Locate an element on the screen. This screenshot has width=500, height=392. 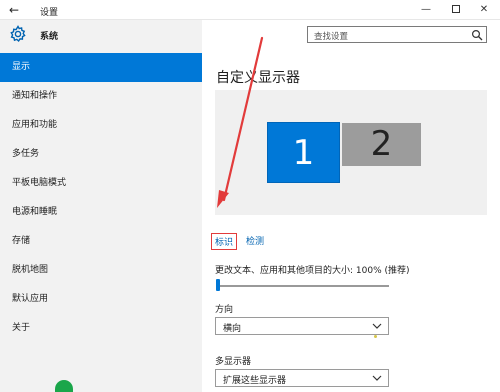
scale-slider-track is located at coordinates (303, 286).